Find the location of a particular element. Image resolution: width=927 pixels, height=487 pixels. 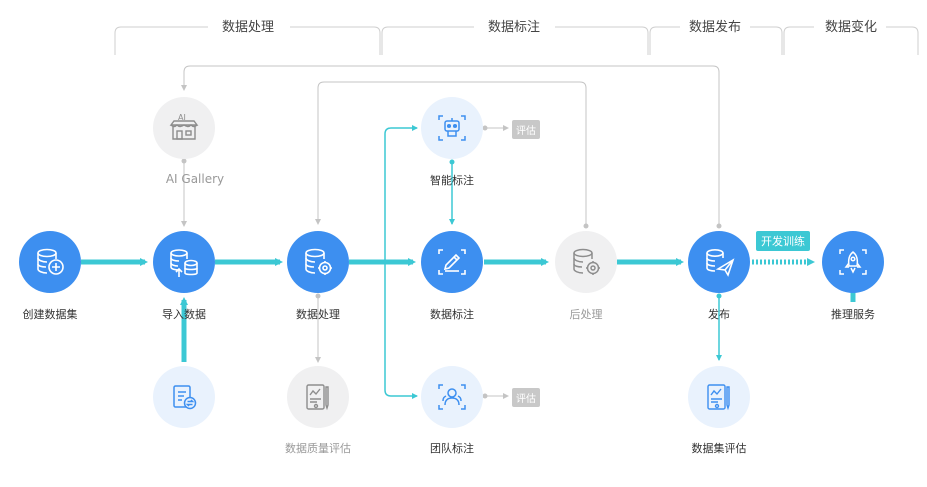

data-labeling-label: 数据标注 is located at coordinates (452, 314).